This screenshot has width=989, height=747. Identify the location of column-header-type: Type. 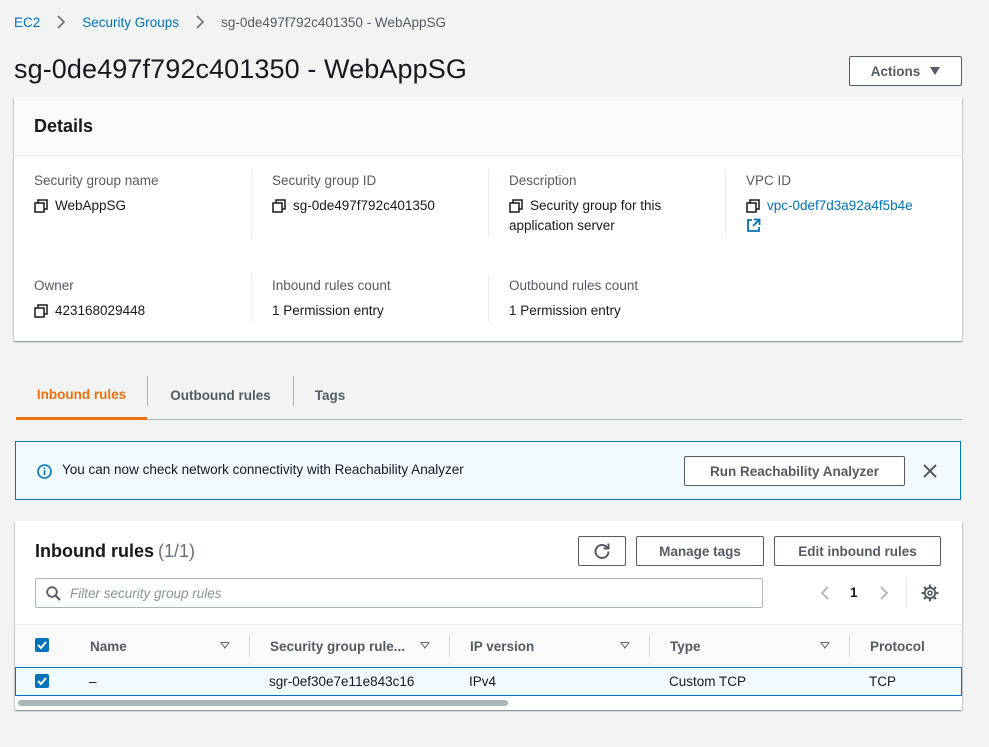
(685, 646).